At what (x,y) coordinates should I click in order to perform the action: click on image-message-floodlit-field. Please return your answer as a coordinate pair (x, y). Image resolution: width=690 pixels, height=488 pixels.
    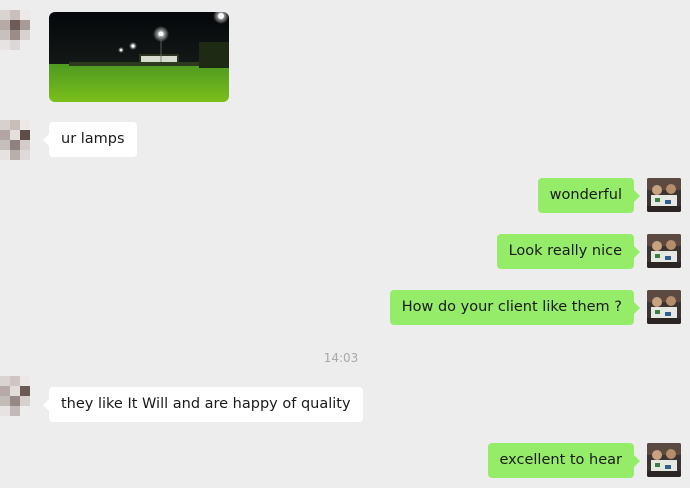
    Looking at the image, I should click on (139, 57).